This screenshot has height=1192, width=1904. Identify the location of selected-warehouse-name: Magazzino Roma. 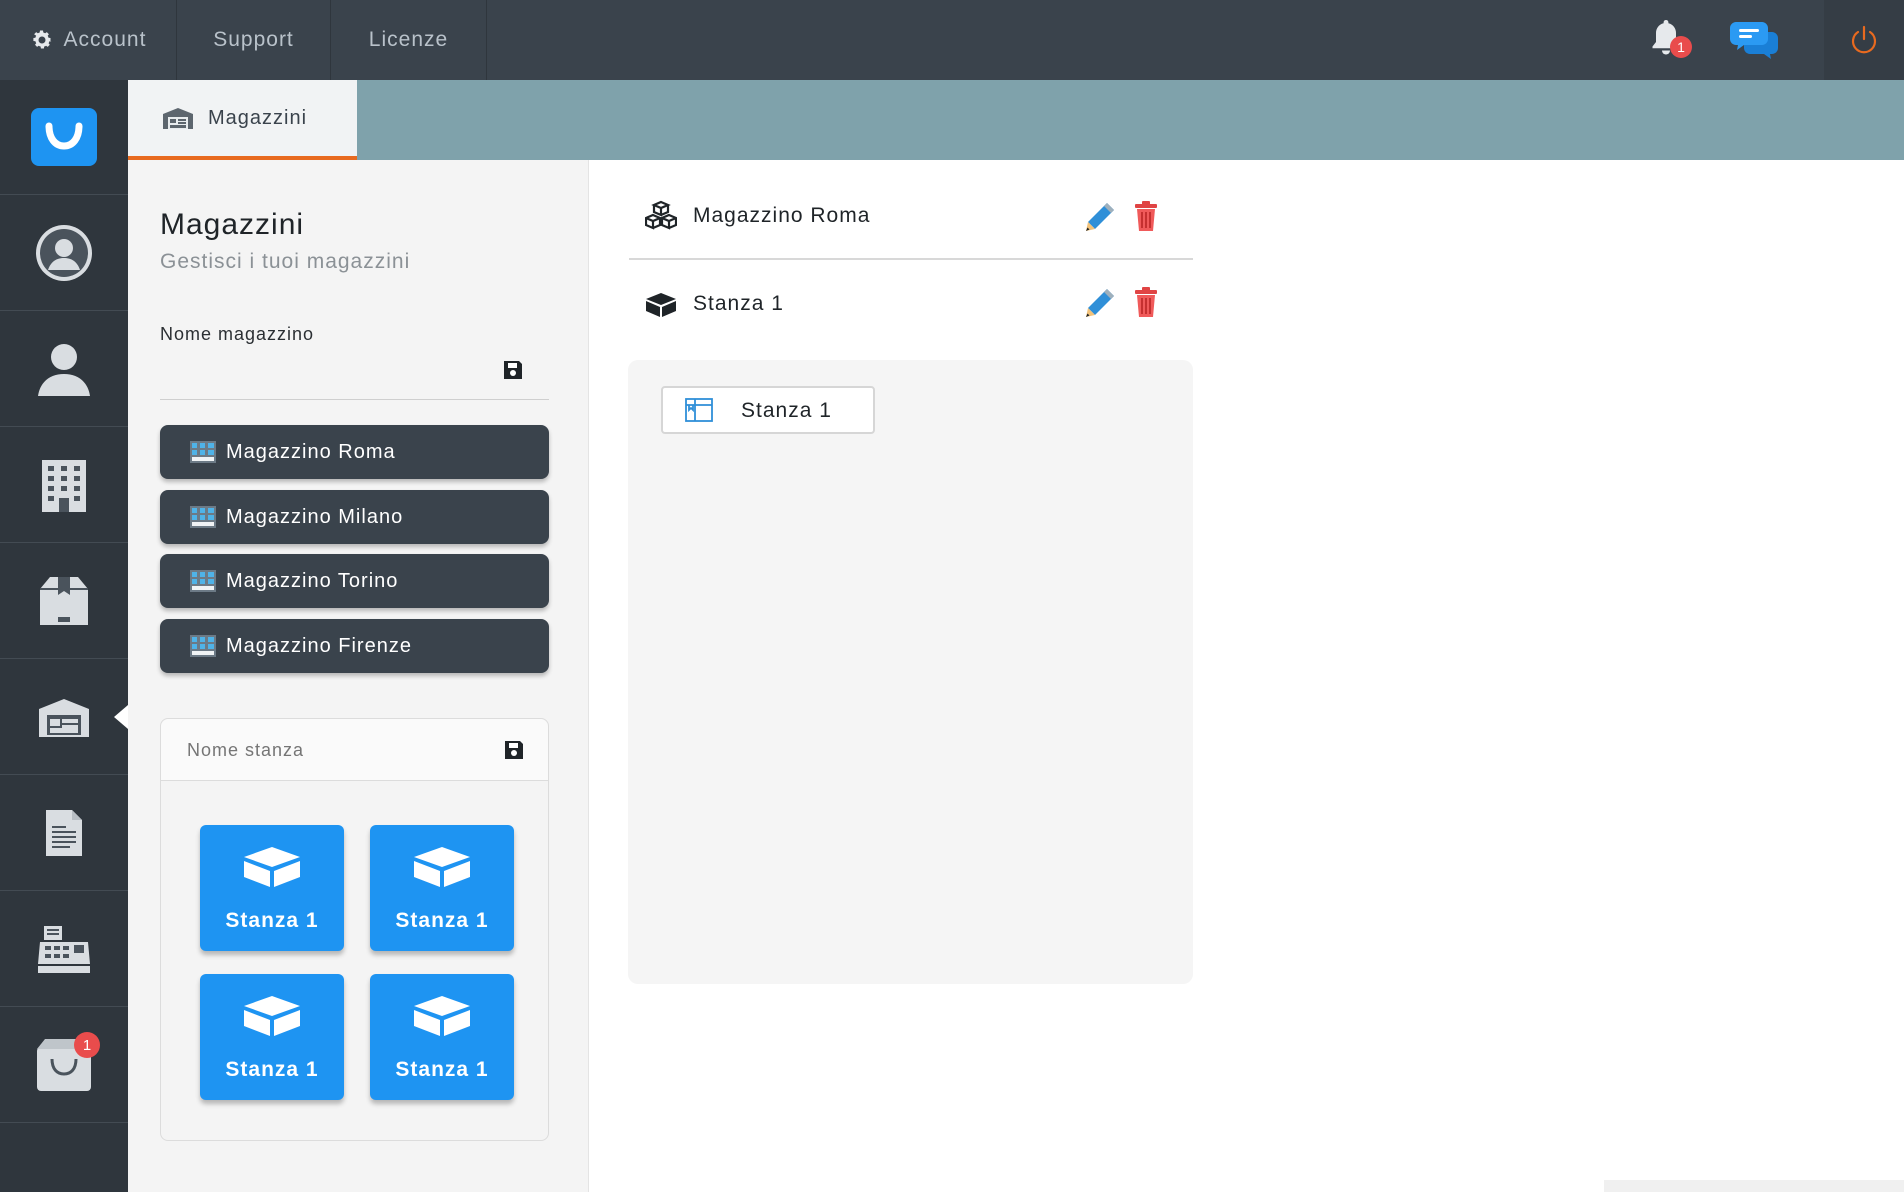
(782, 215).